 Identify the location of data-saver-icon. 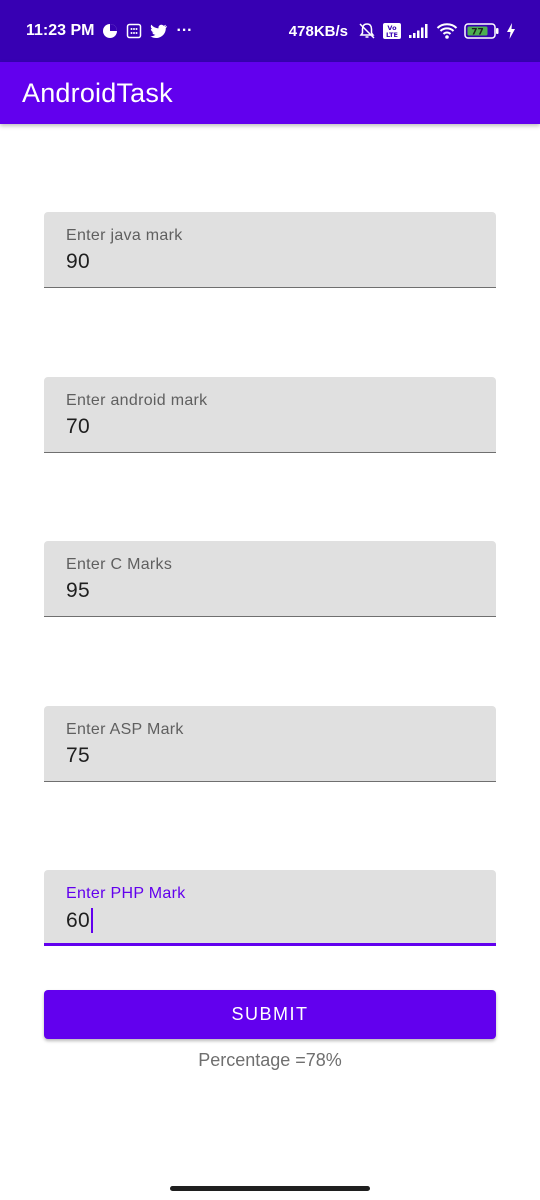
(110, 31).